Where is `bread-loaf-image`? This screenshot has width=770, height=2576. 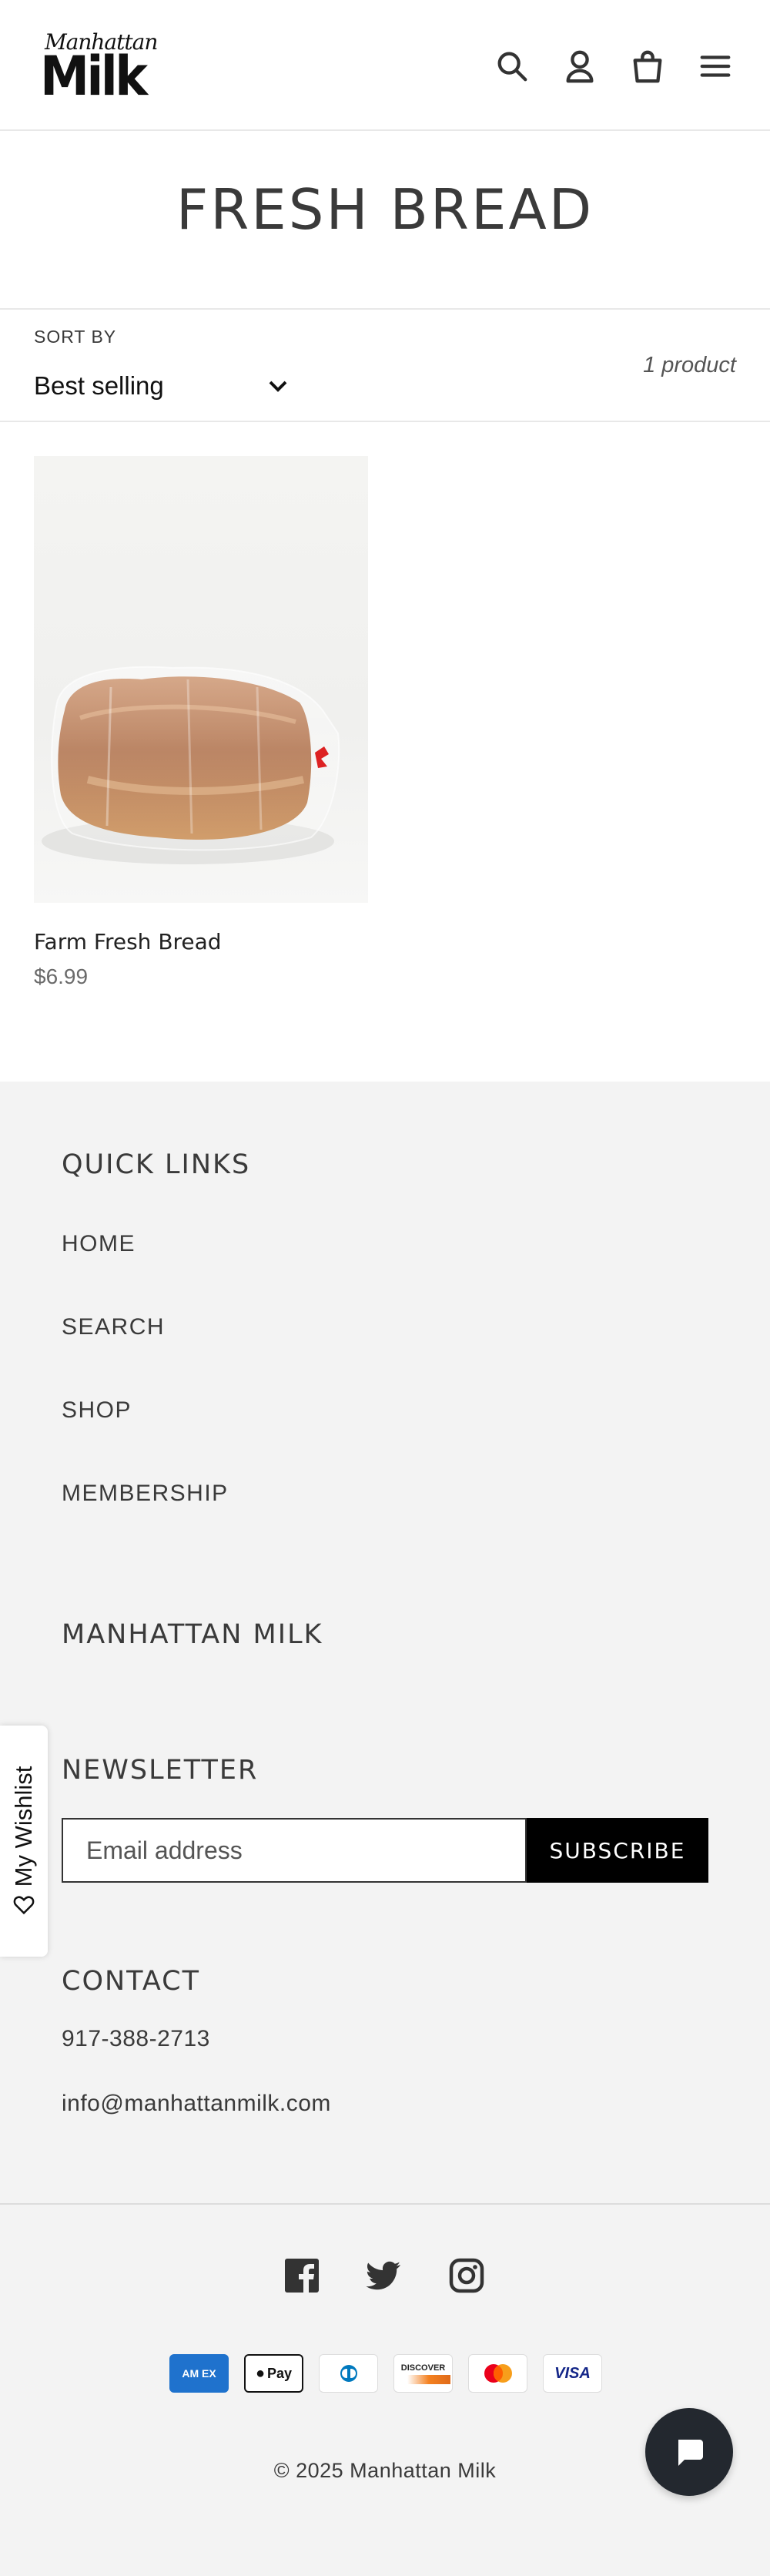 bread-loaf-image is located at coordinates (191, 765).